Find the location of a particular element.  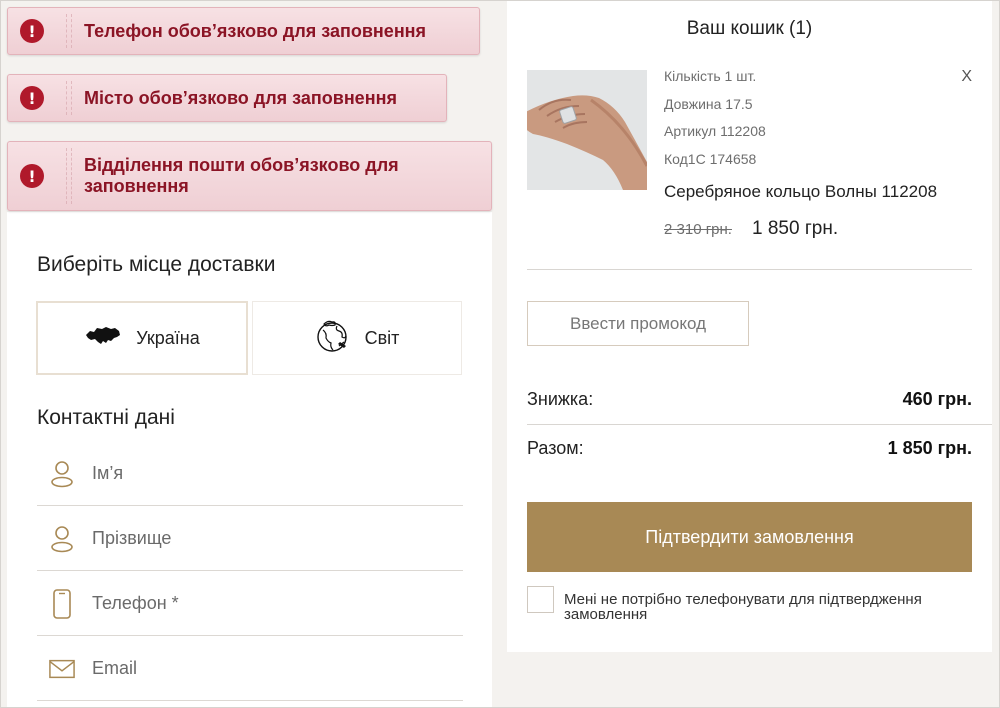

delivery-option-label: Україна is located at coordinates (168, 337).